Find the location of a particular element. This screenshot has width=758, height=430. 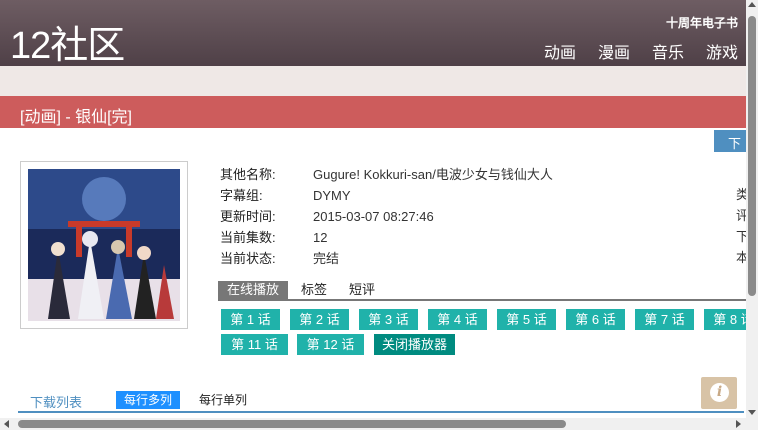

episode-button: 第 8 话 is located at coordinates (727, 319).